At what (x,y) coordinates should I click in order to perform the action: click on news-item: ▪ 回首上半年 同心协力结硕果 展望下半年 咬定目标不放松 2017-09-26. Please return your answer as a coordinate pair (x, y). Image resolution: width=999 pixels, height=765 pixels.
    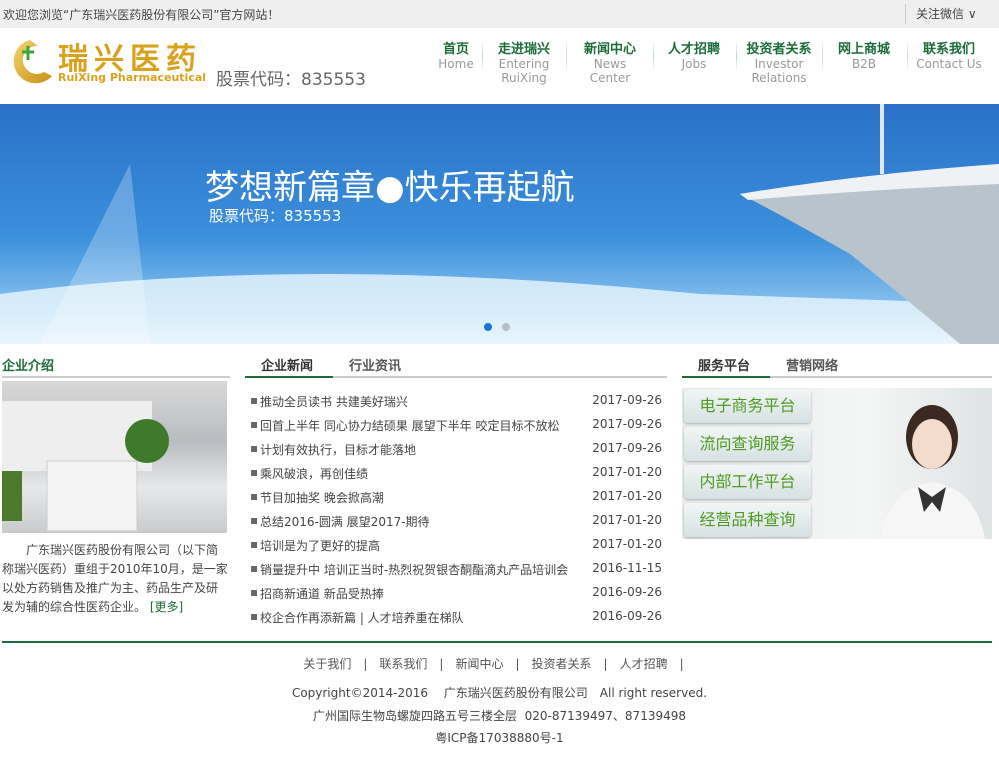
    Looking at the image, I should click on (456, 429).